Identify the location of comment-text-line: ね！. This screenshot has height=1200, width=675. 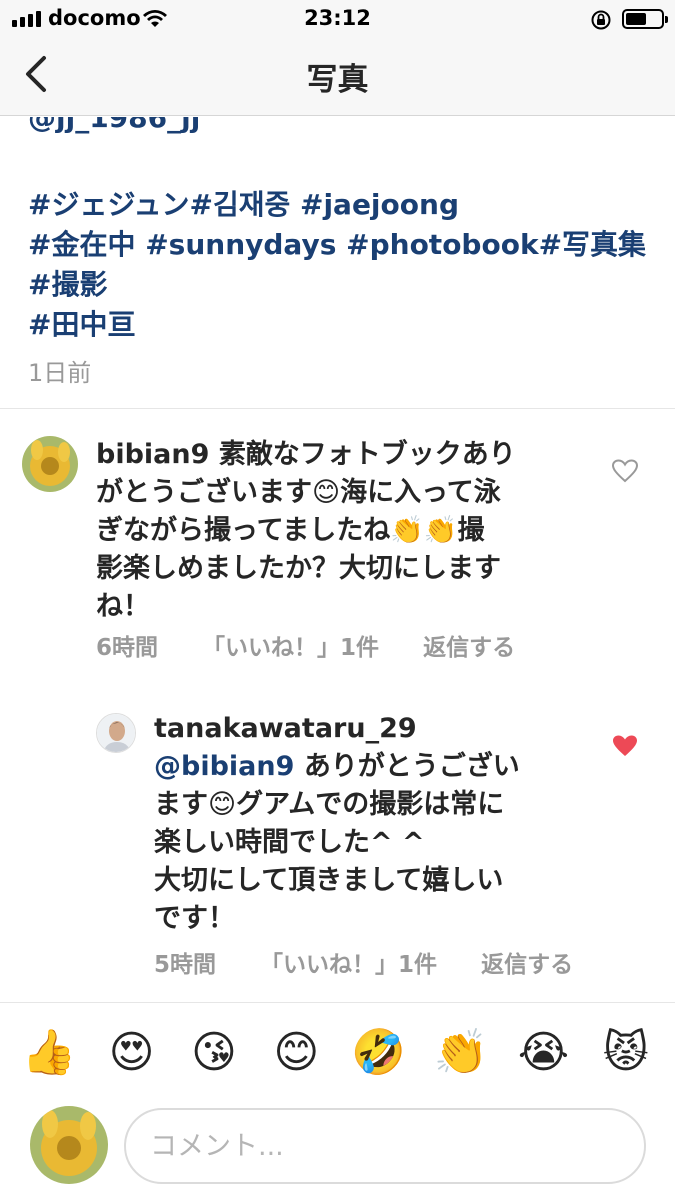
(123, 606).